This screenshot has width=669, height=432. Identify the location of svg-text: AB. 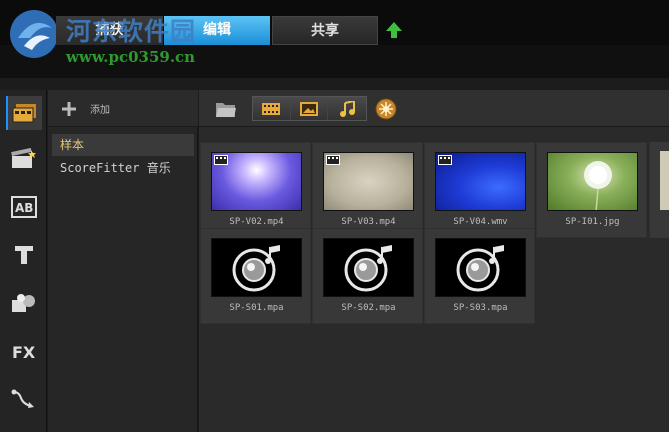
(24, 208).